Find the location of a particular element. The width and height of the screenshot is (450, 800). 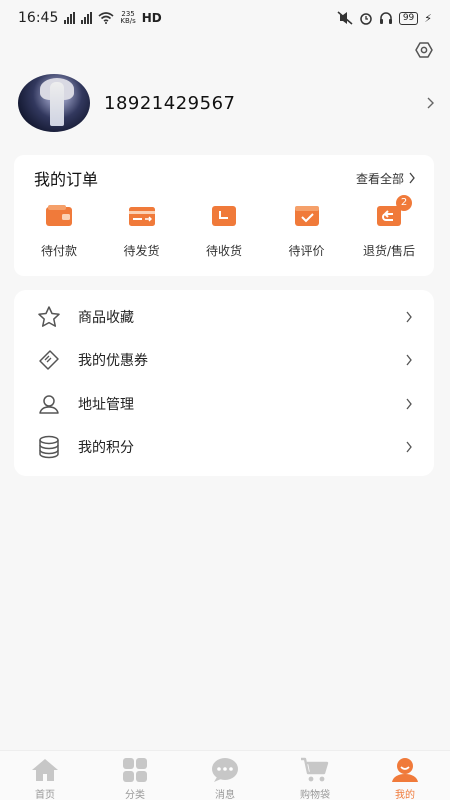

message-icon is located at coordinates (225, 770).